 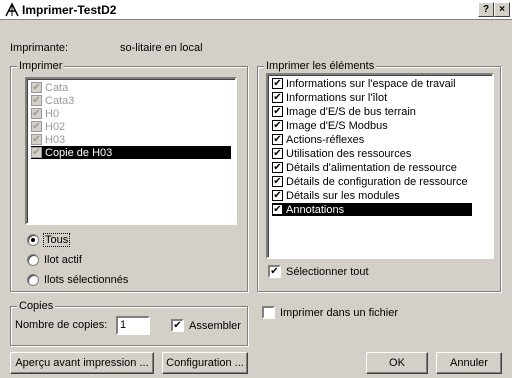 I want to click on island-item: ✔ H0, so click(x=131, y=113).